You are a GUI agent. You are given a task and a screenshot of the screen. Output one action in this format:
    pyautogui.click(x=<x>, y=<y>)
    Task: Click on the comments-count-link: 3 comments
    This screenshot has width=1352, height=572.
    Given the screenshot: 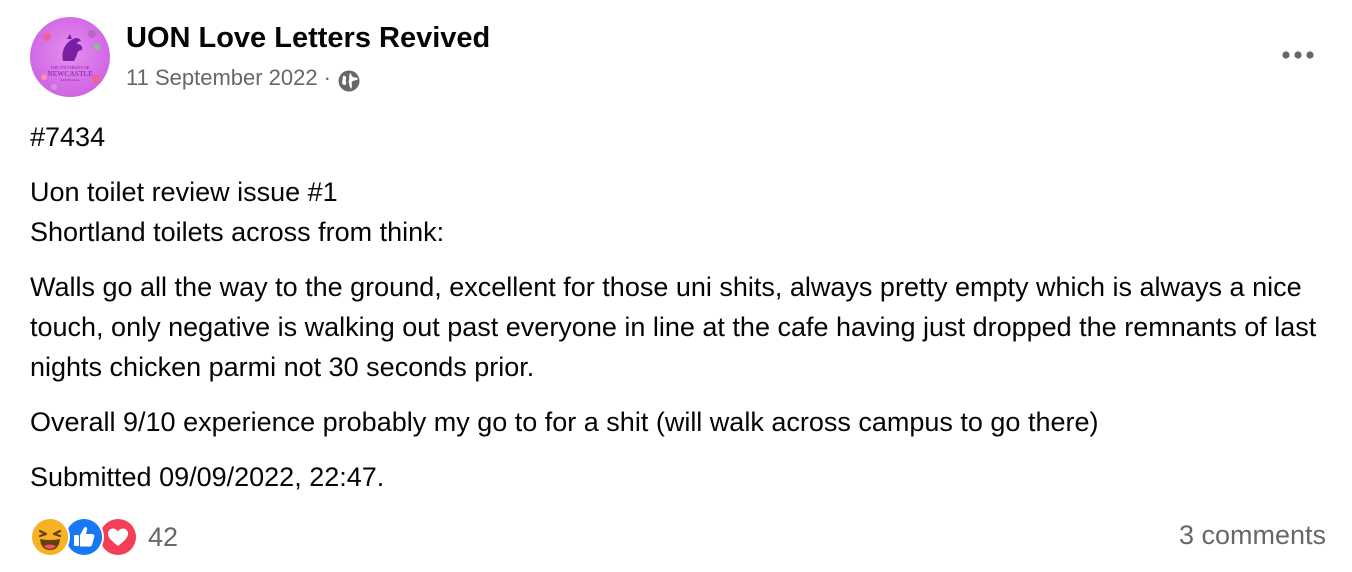 What is the action you would take?
    pyautogui.click(x=1252, y=535)
    